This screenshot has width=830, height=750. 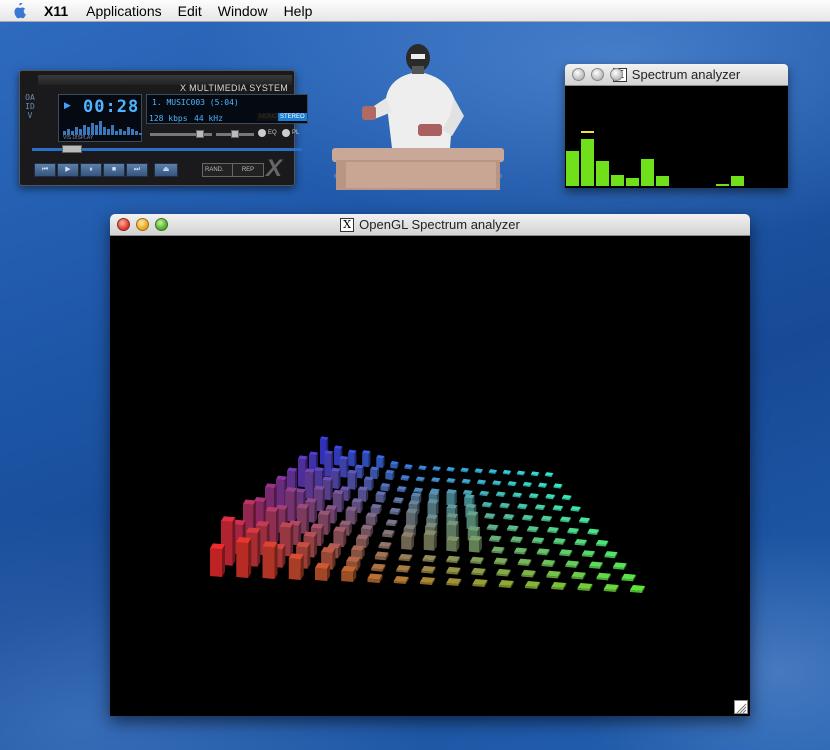 What do you see at coordinates (296, 133) in the screenshot?
I see `pl-toggle-label: PL` at bounding box center [296, 133].